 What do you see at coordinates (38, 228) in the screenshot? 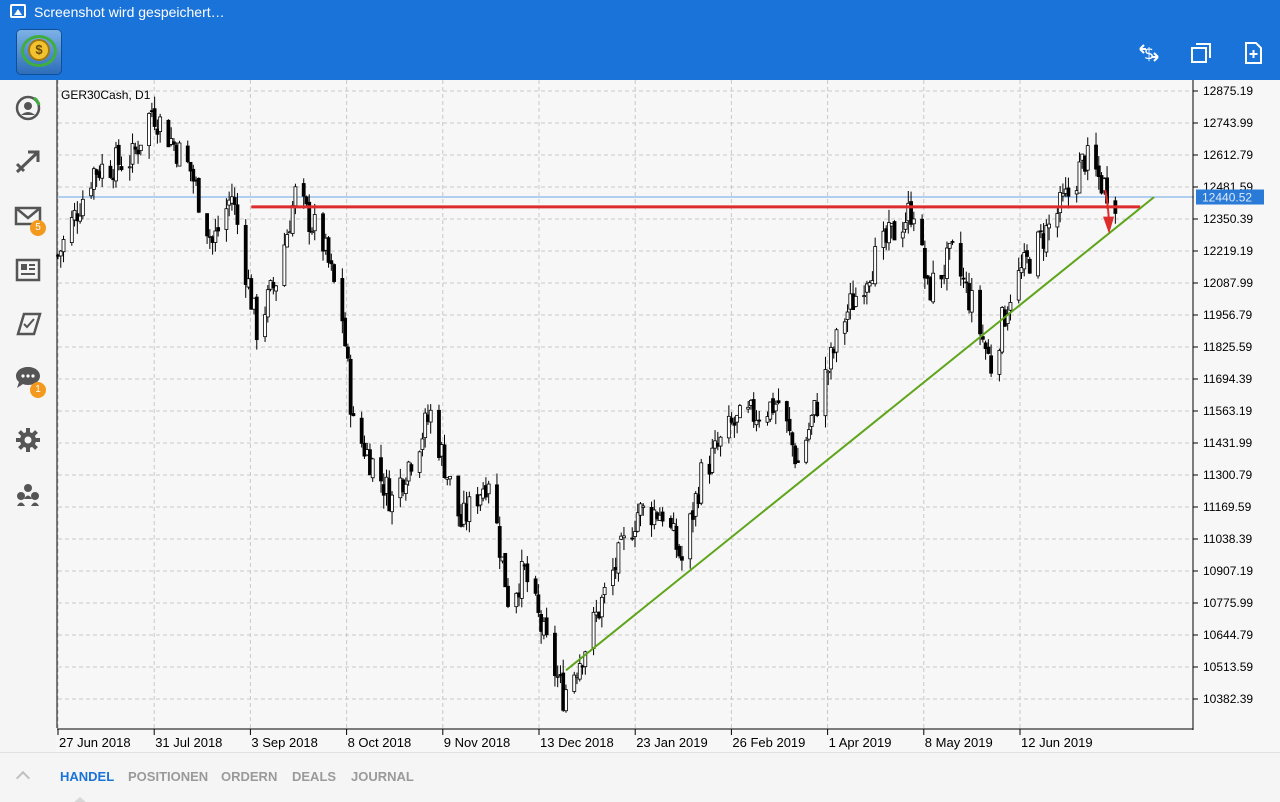
I see `mail-badge: 5` at bounding box center [38, 228].